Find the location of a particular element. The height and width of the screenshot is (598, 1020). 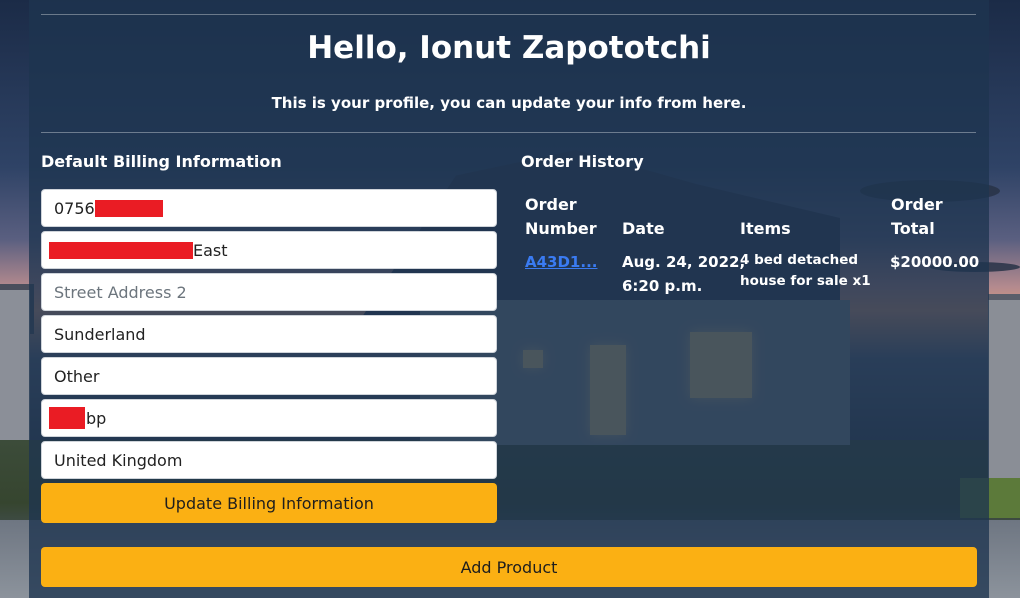

column-header-items: Items is located at coordinates (765, 228).